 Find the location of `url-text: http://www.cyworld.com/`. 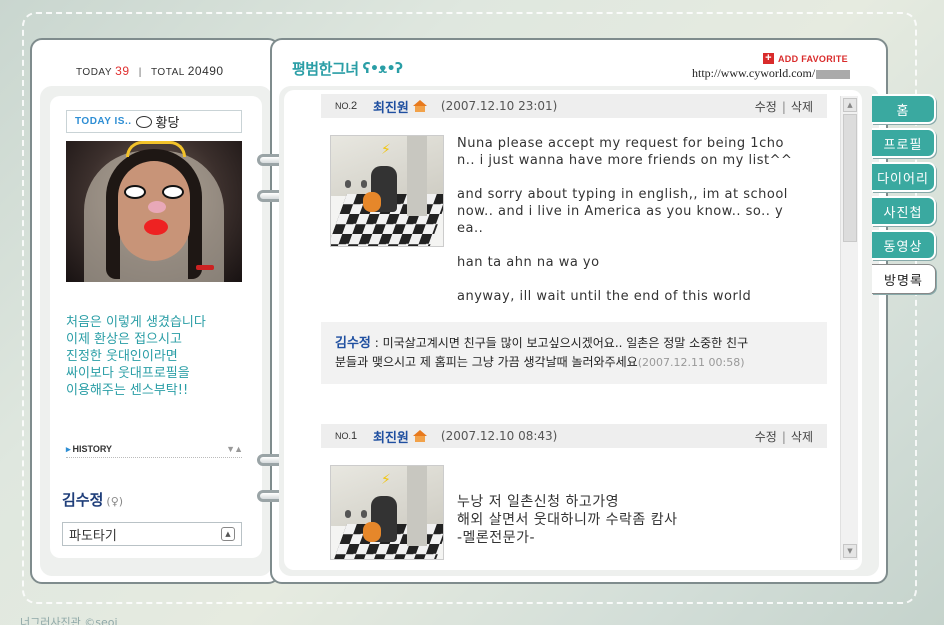

url-text: http://www.cyworld.com/ is located at coordinates (754, 73).